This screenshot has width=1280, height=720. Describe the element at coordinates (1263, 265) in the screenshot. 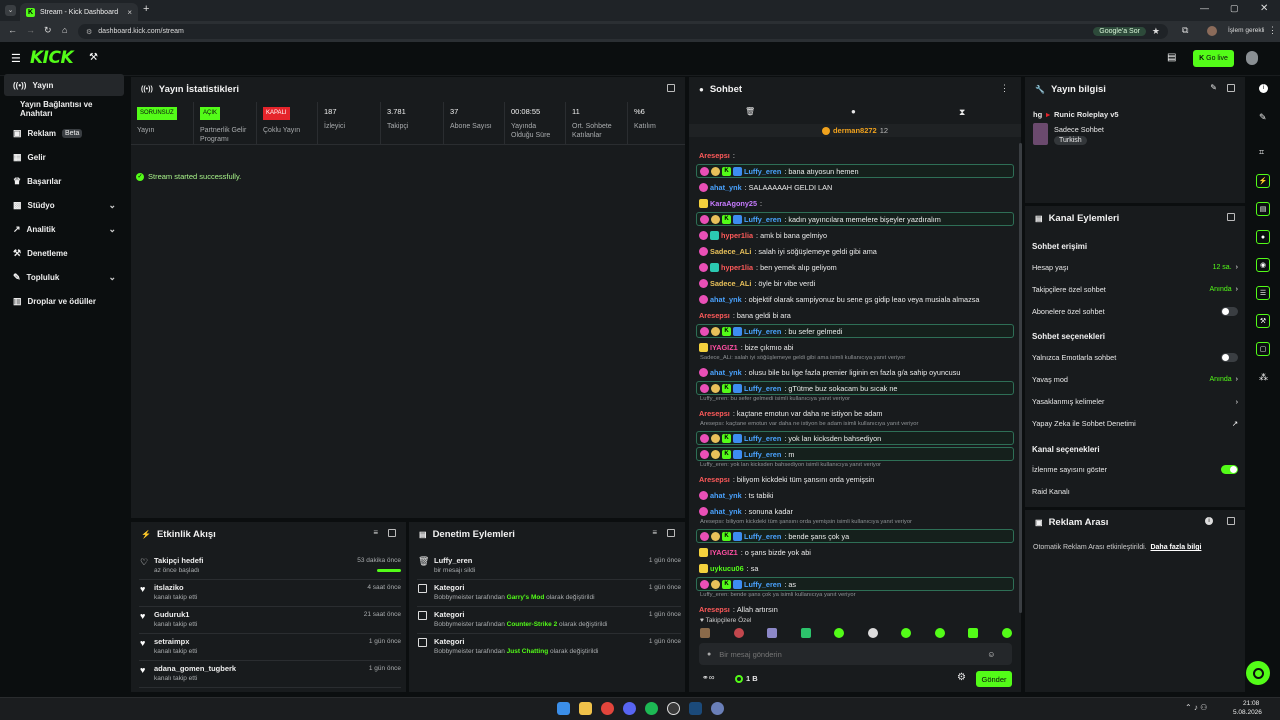

I see `rail-broadcast-icon: ◉` at that location.